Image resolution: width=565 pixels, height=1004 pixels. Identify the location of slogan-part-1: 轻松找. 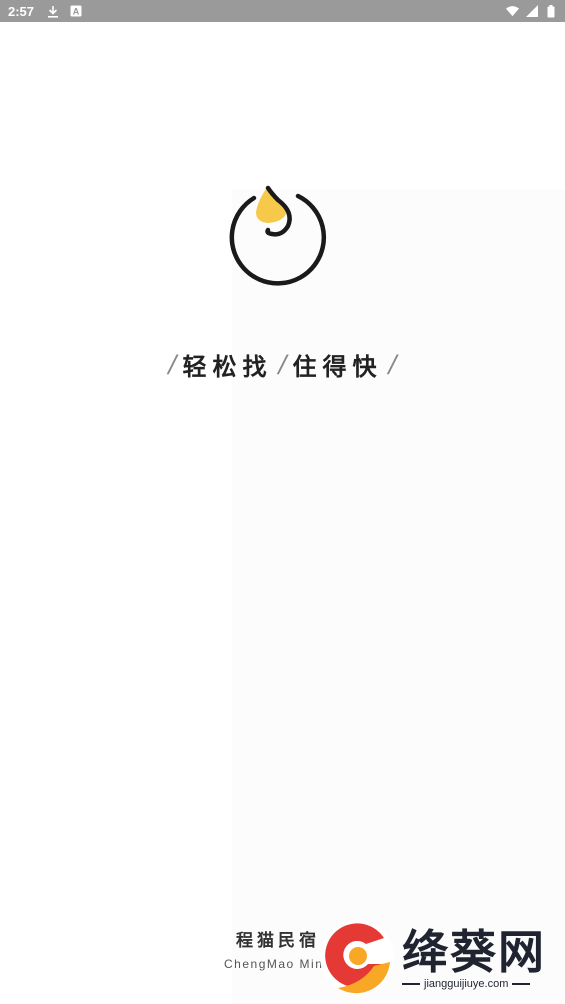
(227, 366).